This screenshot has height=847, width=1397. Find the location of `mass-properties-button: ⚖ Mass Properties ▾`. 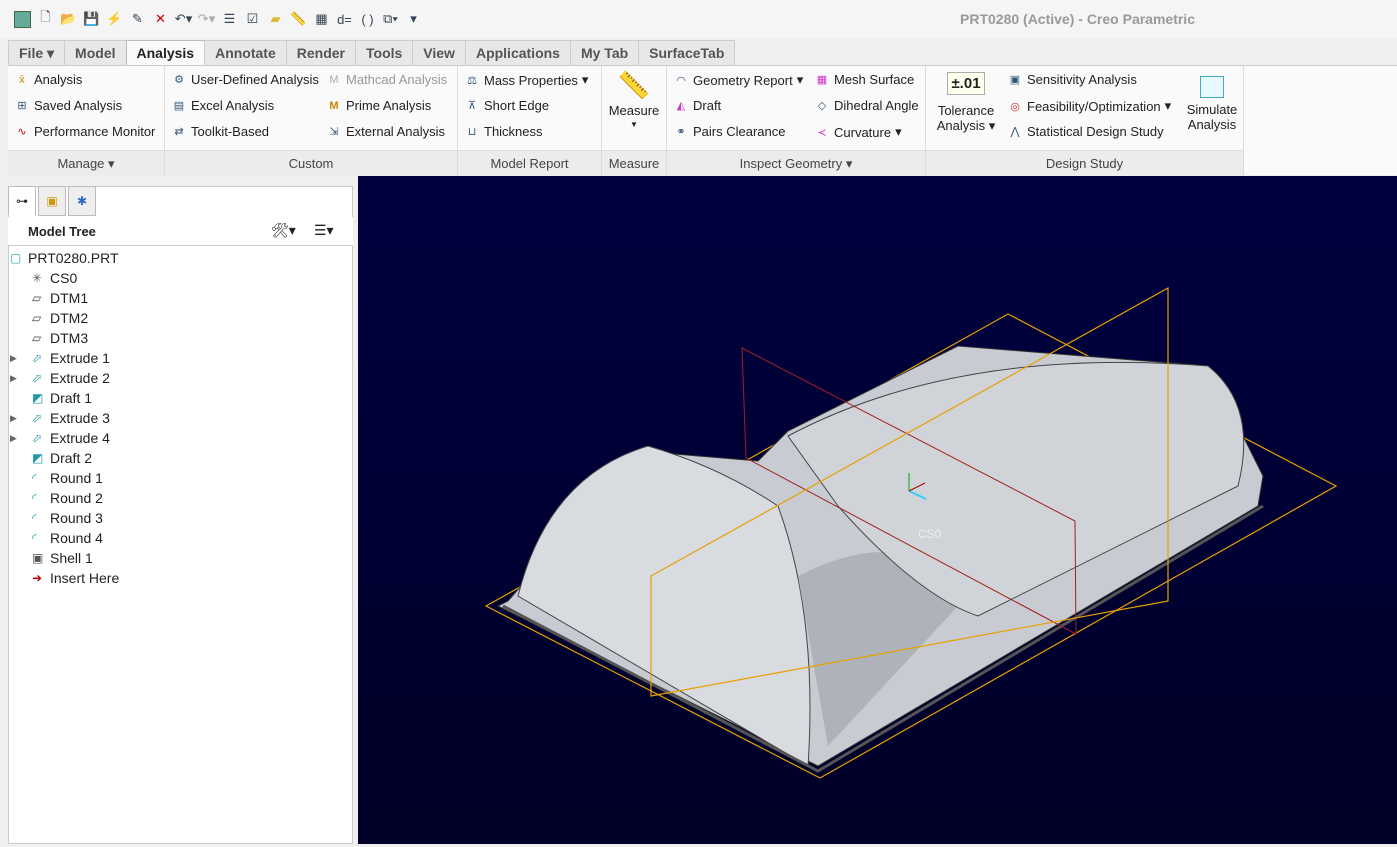

mass-properties-button: ⚖ Mass Properties ▾ is located at coordinates (526, 80).